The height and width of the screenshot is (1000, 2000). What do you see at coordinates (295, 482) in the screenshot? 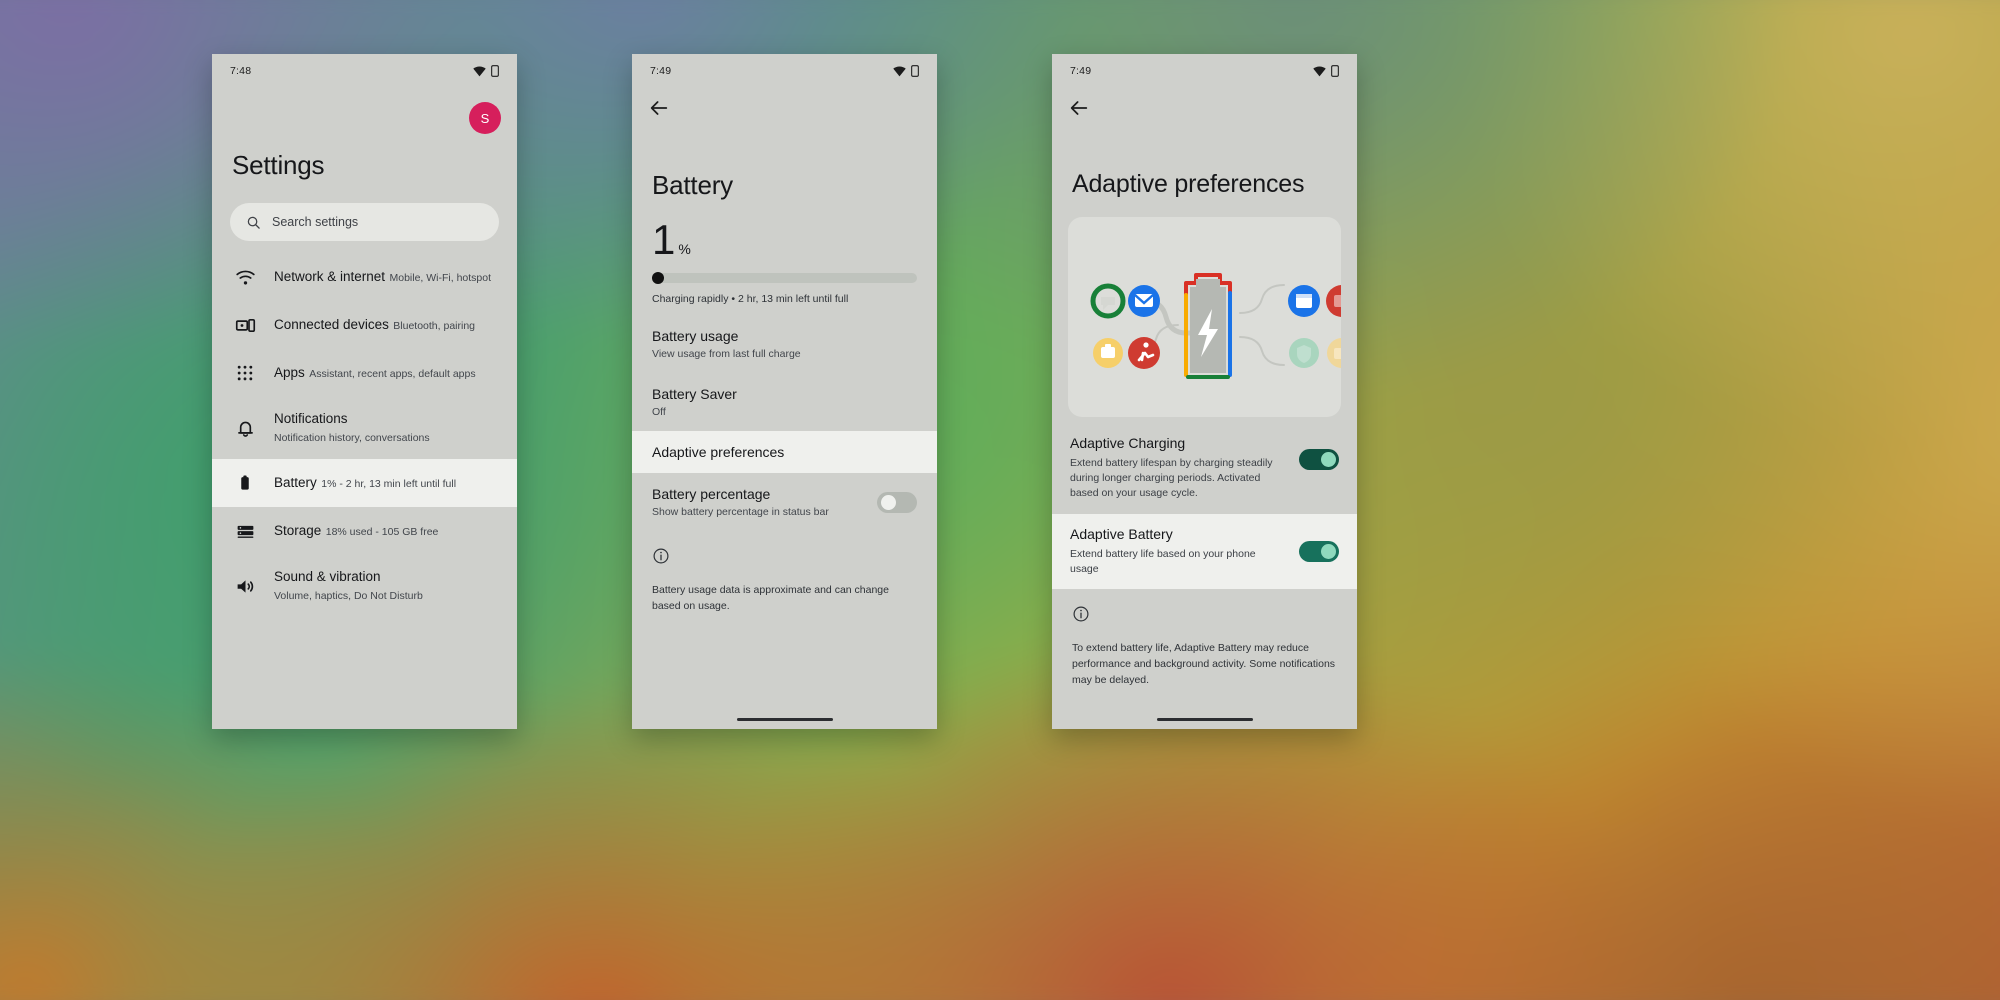
I see `settings-item-title: Battery` at bounding box center [295, 482].